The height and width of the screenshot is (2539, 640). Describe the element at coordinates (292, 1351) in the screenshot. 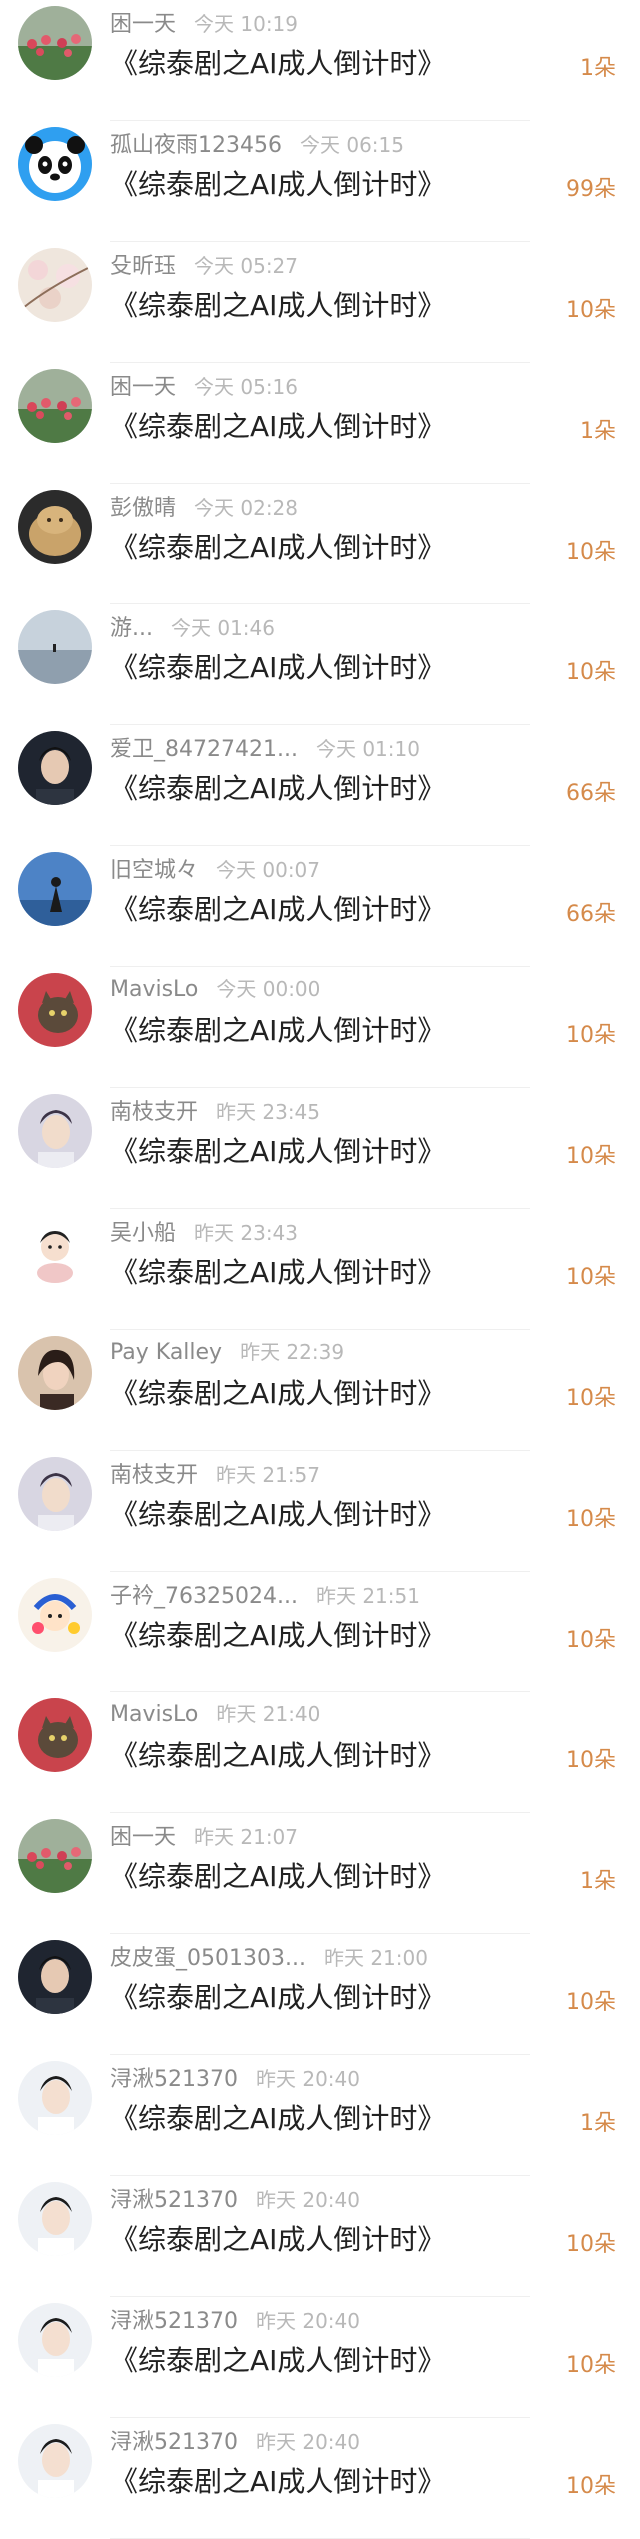

I see `timestamp: 昨天 22:39` at that location.